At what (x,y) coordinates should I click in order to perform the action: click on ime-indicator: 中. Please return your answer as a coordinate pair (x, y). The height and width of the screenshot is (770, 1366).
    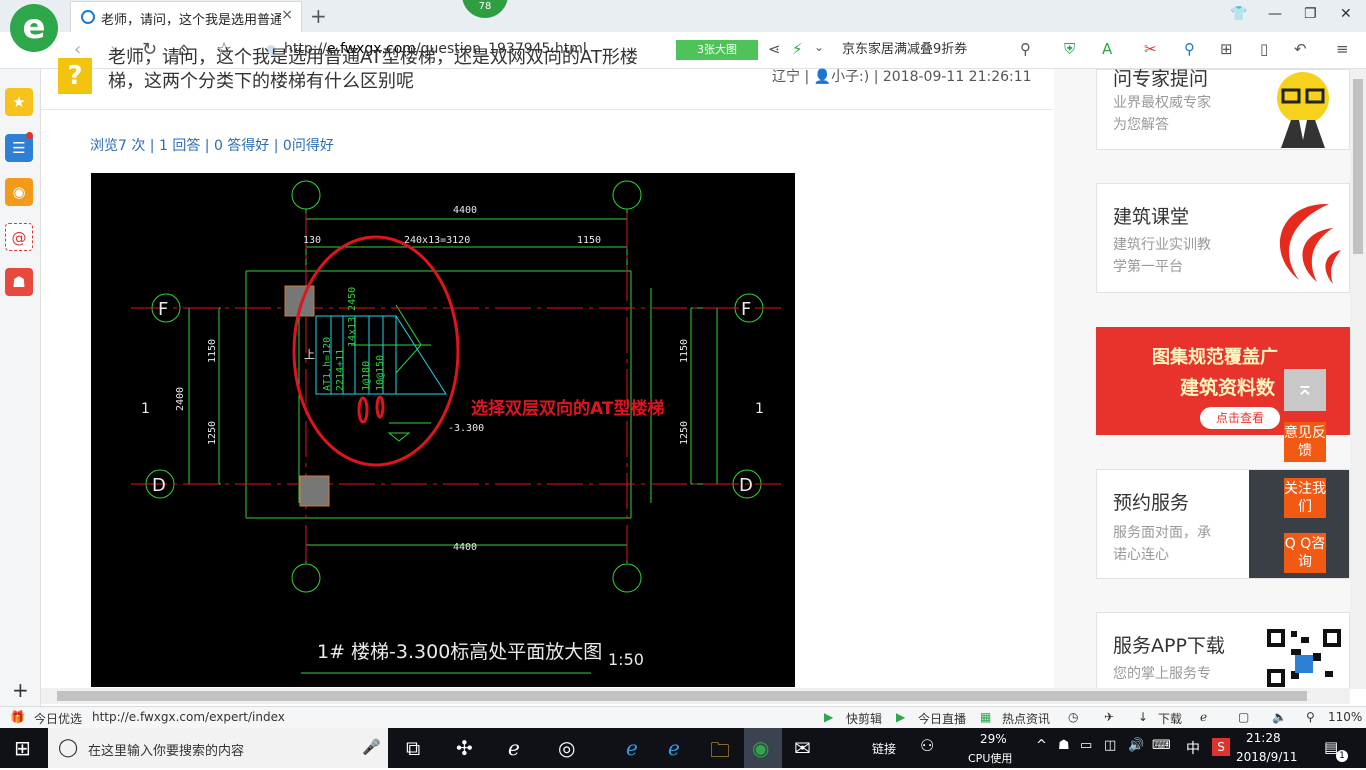
    Looking at the image, I should click on (1193, 748).